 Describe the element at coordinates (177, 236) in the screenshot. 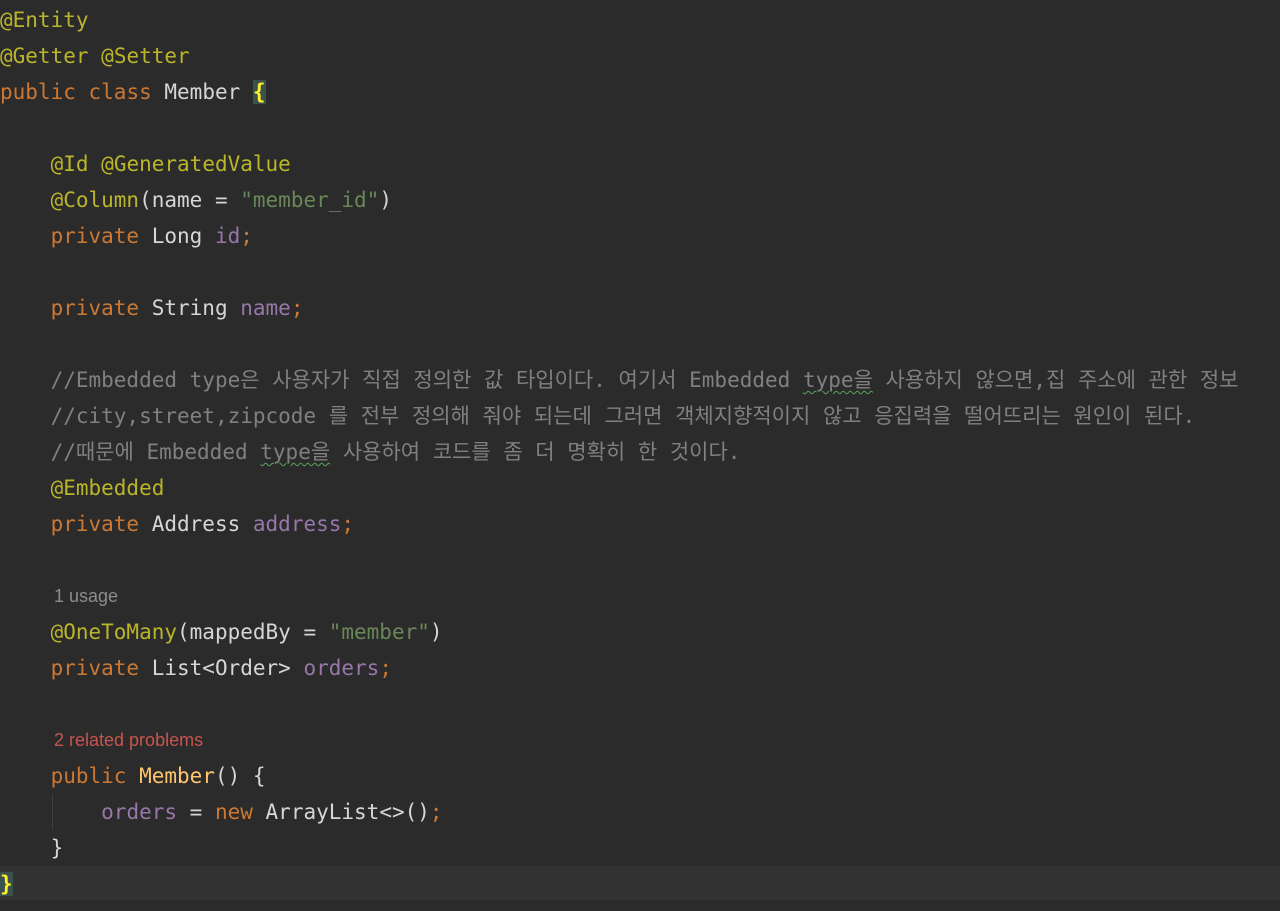

I see `type-long: Long` at that location.